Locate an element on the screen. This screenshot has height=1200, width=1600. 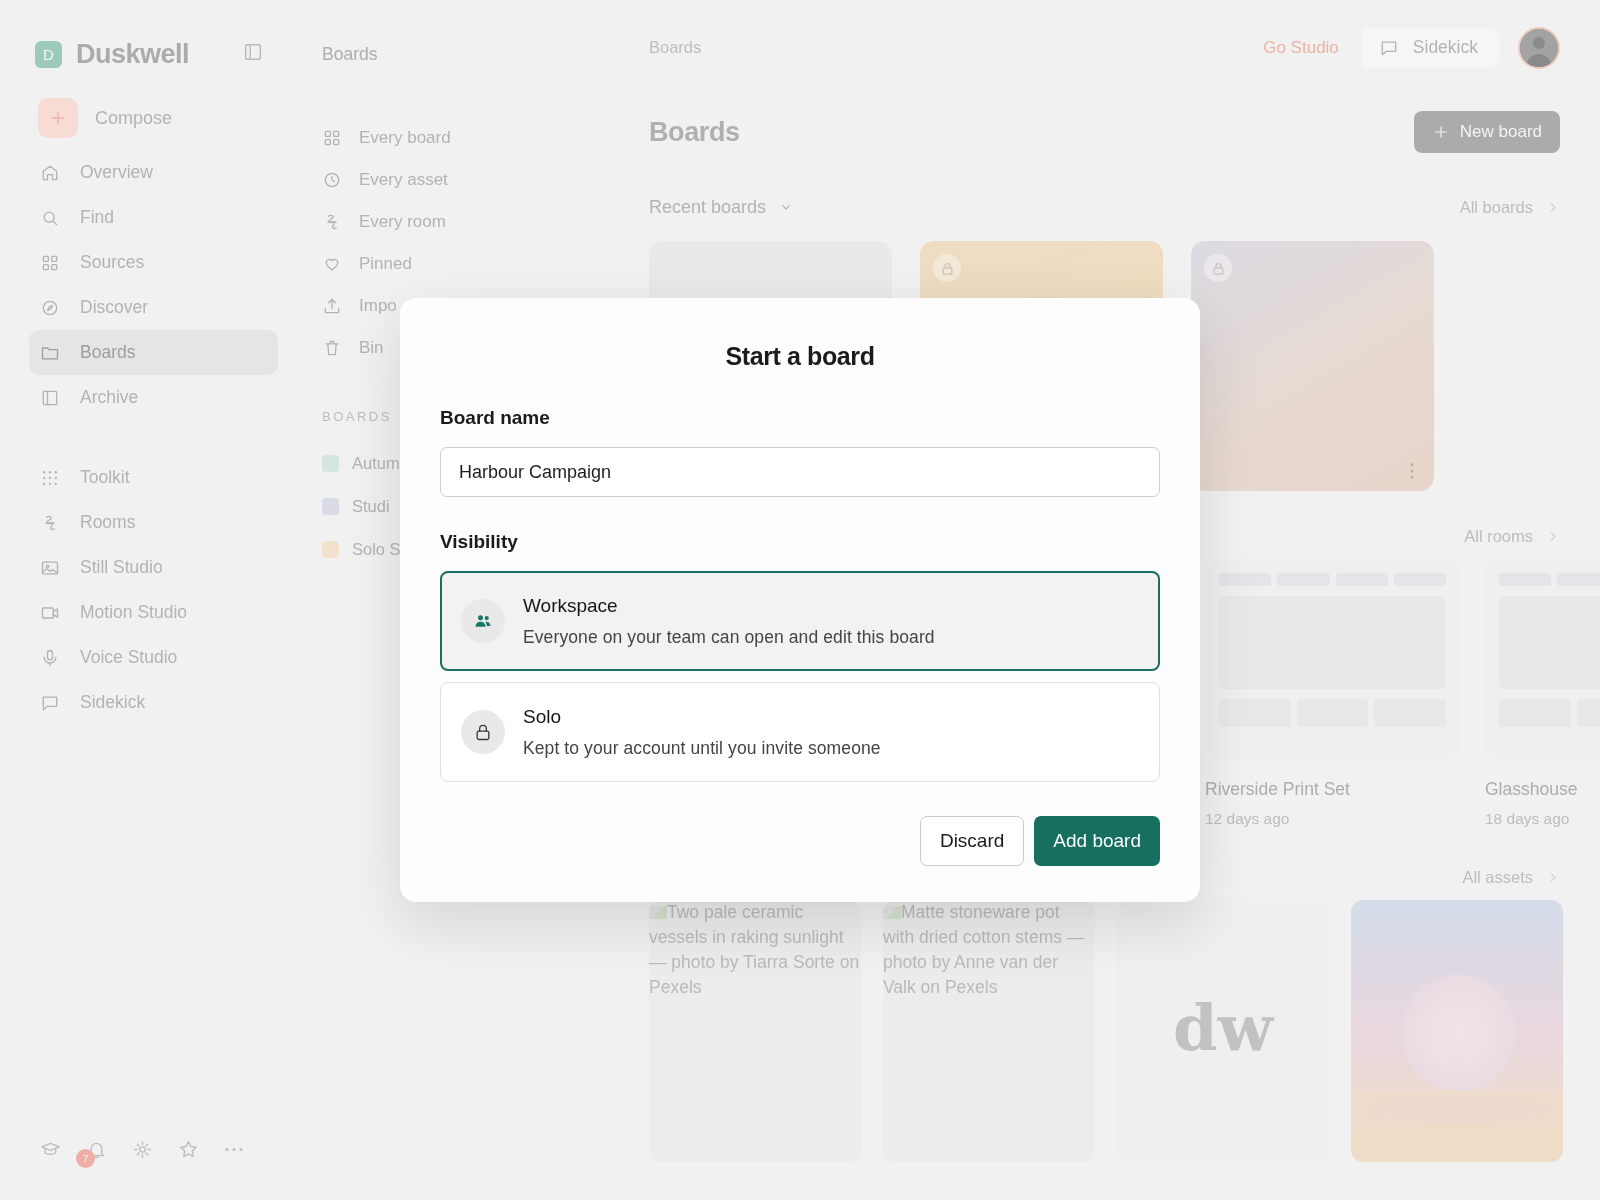
app-name: Duskwell is located at coordinates (133, 54).